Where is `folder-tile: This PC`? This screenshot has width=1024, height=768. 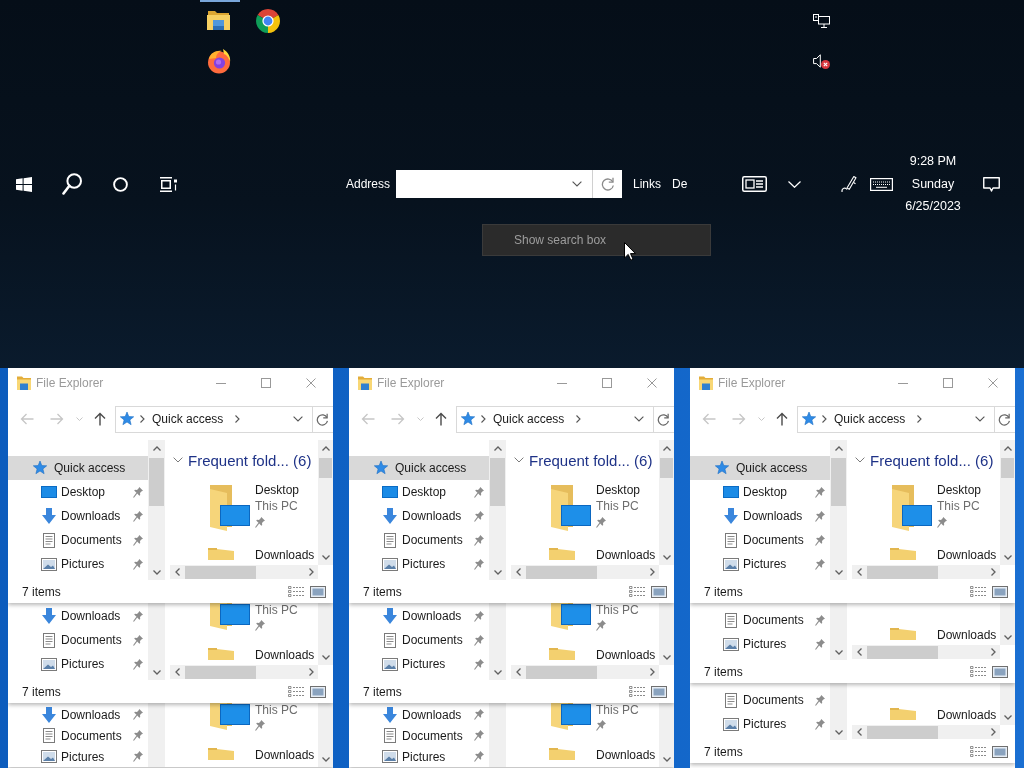 folder-tile: This PC is located at coordinates (594, 618).